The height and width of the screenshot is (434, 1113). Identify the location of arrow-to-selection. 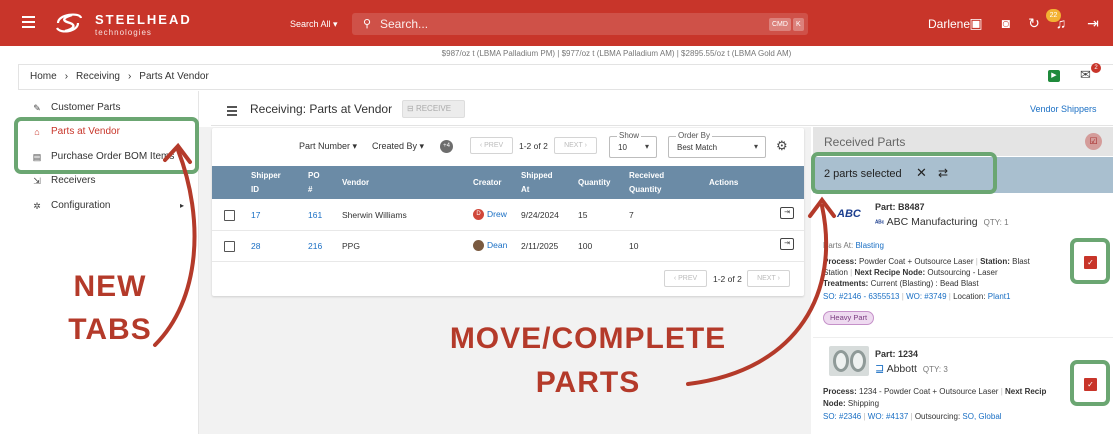
(761, 291).